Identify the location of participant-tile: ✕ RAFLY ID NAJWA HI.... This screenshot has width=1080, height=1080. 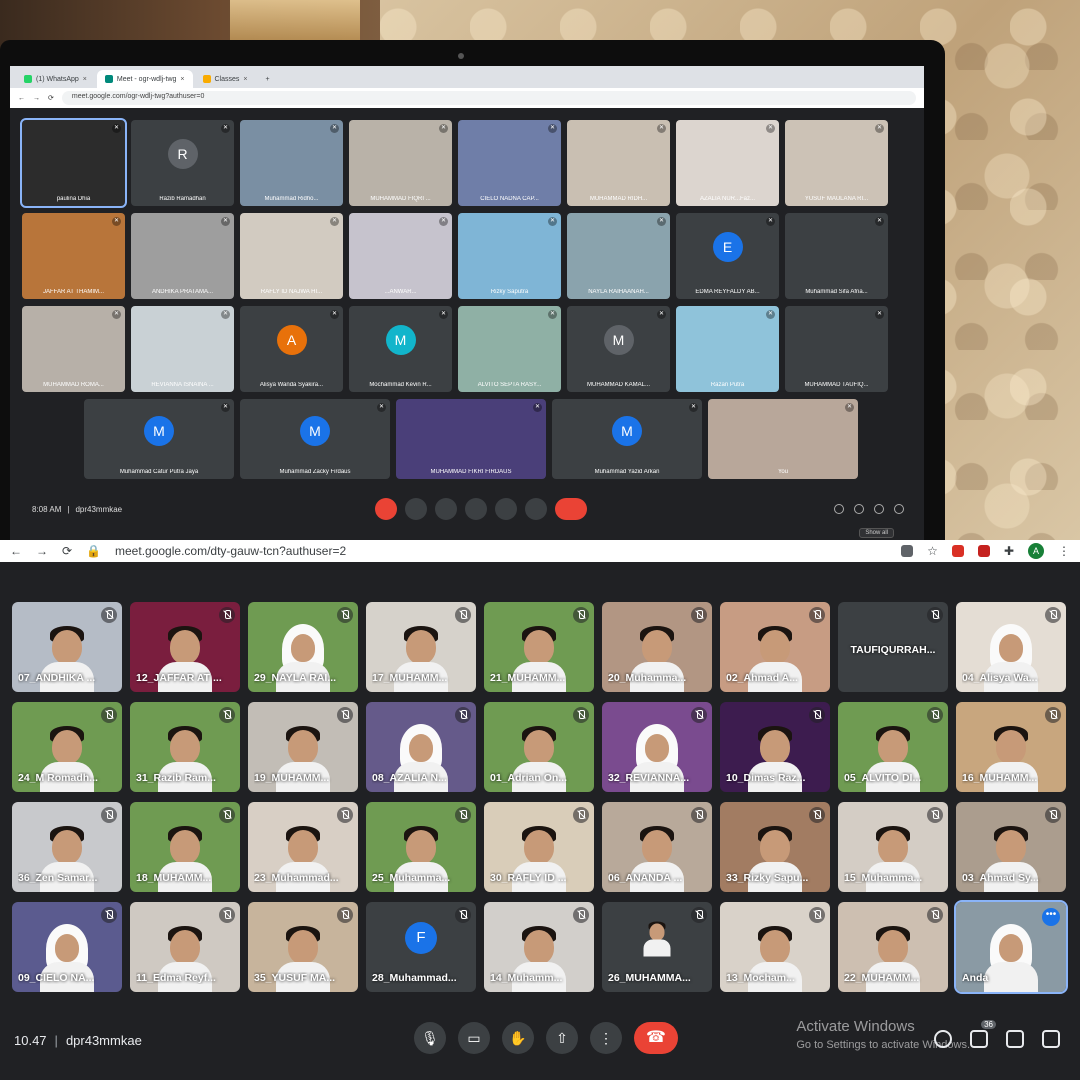
(291, 256).